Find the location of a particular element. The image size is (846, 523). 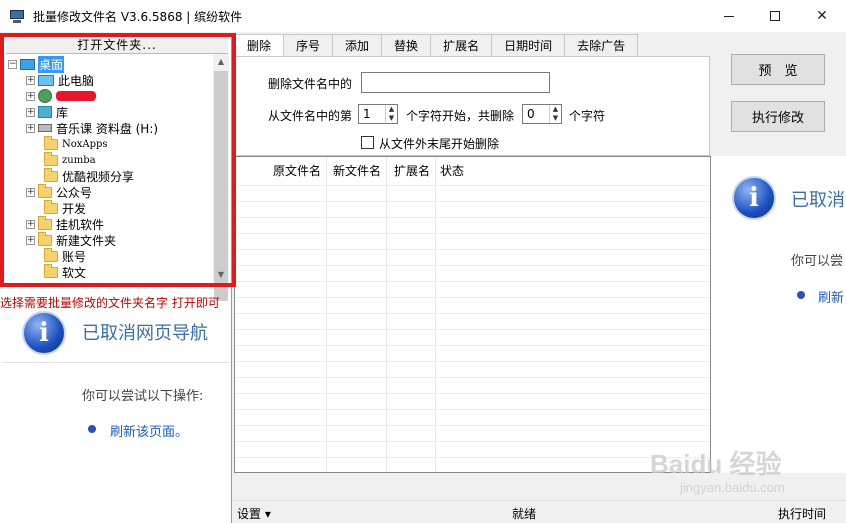

baidu-watermark-url: jingyan.baidu.com is located at coordinates (732, 487).